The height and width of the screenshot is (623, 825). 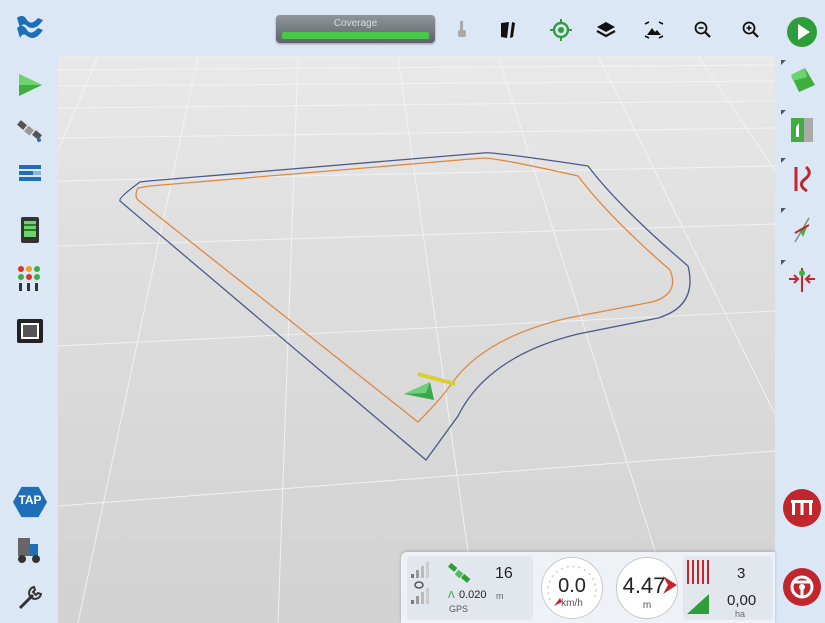 I want to click on guideline-pattern-icon, so click(x=802, y=130).